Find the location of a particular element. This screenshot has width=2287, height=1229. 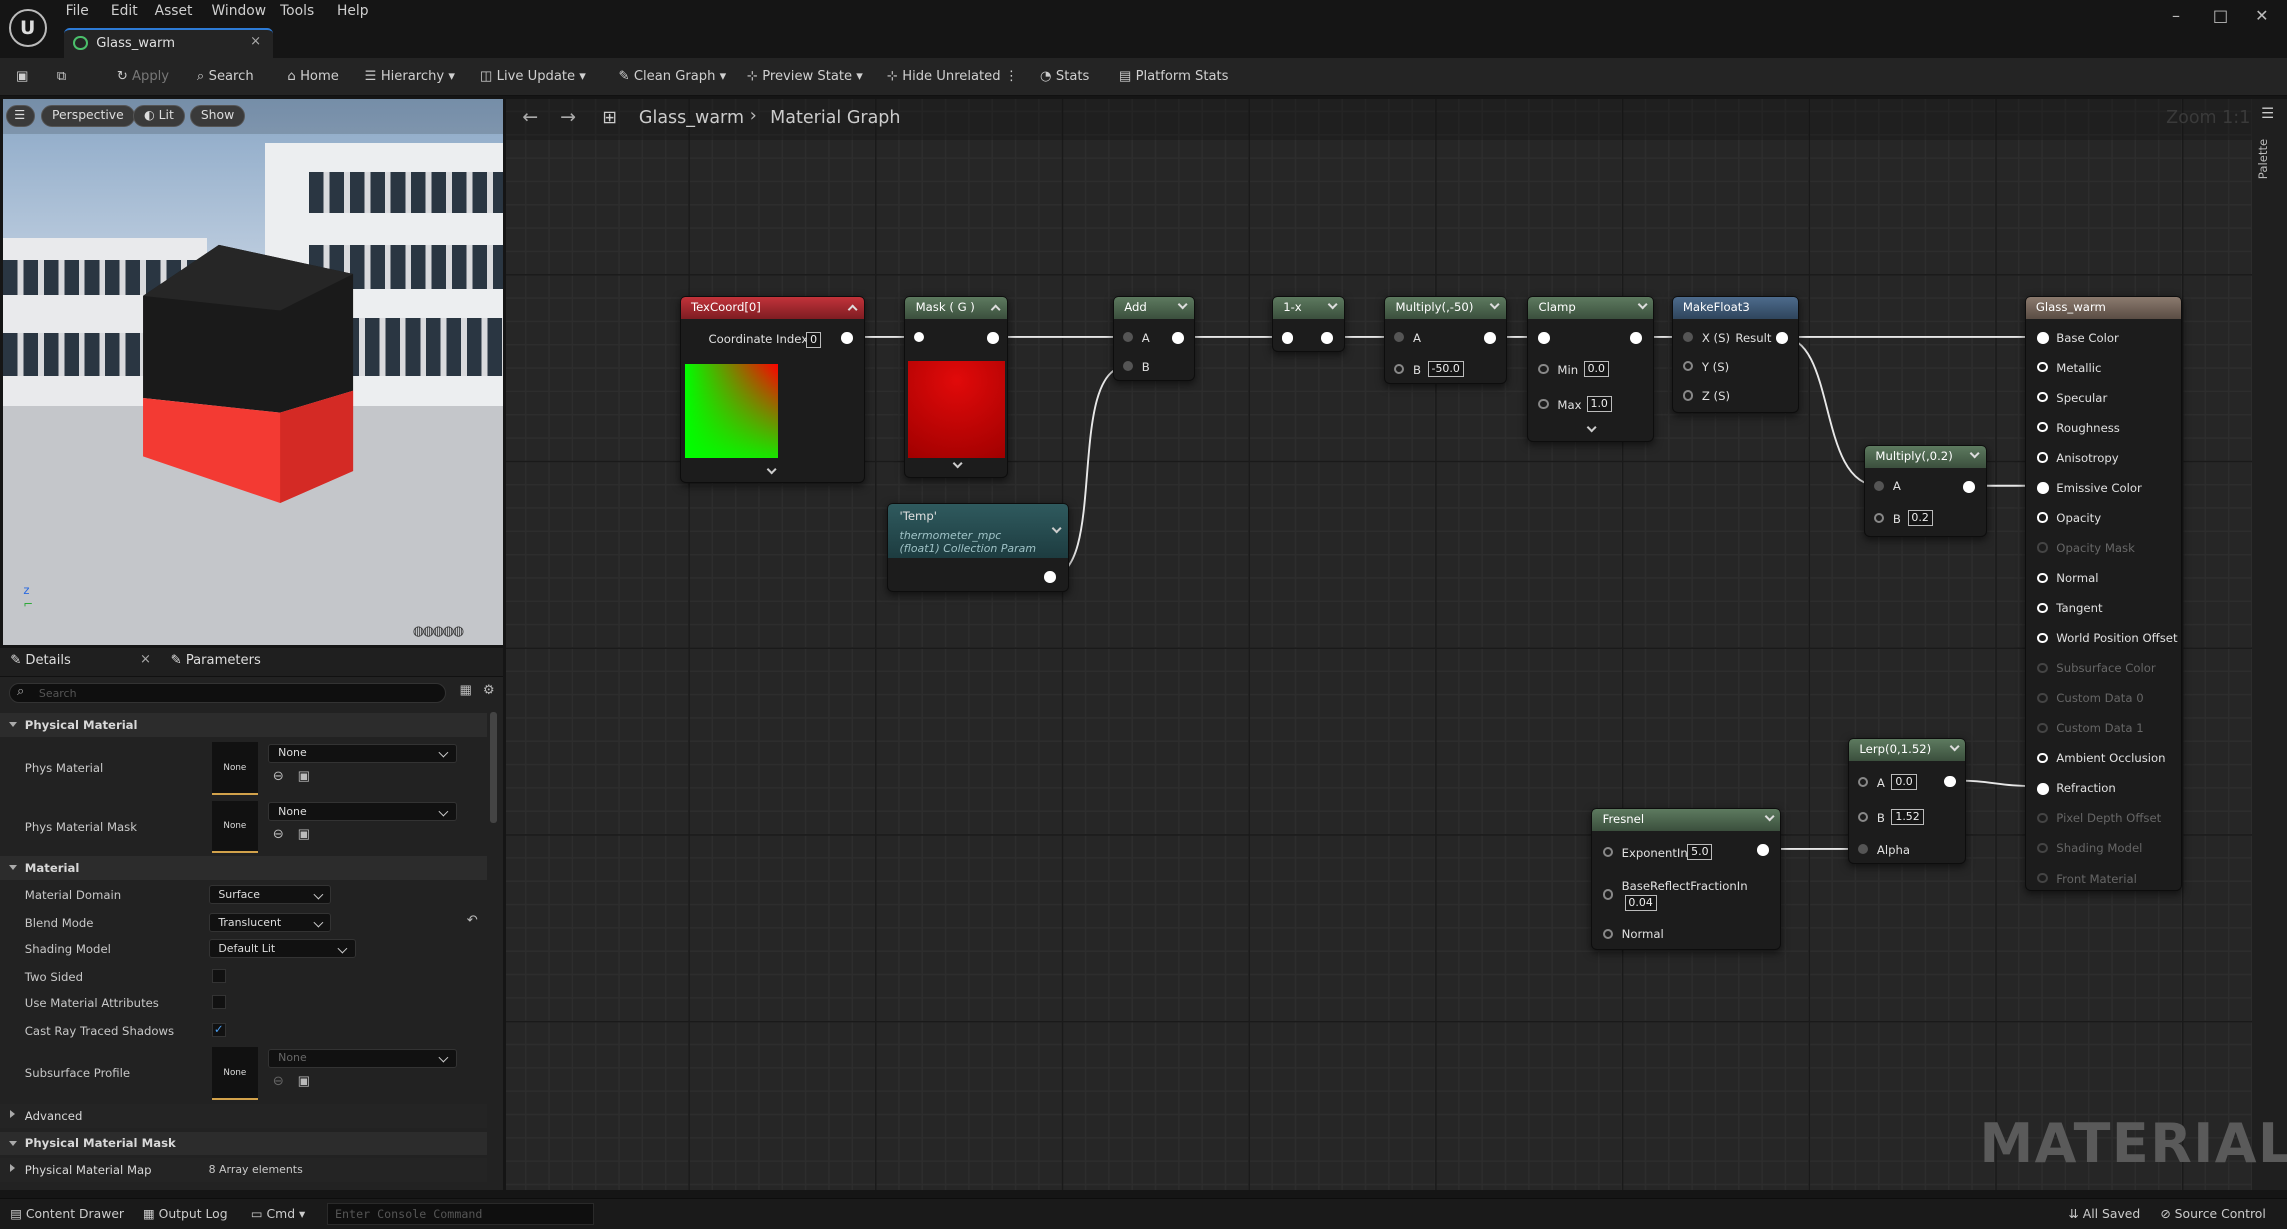

content-drawer-button: ▤ Content Drawer is located at coordinates (67, 1213).